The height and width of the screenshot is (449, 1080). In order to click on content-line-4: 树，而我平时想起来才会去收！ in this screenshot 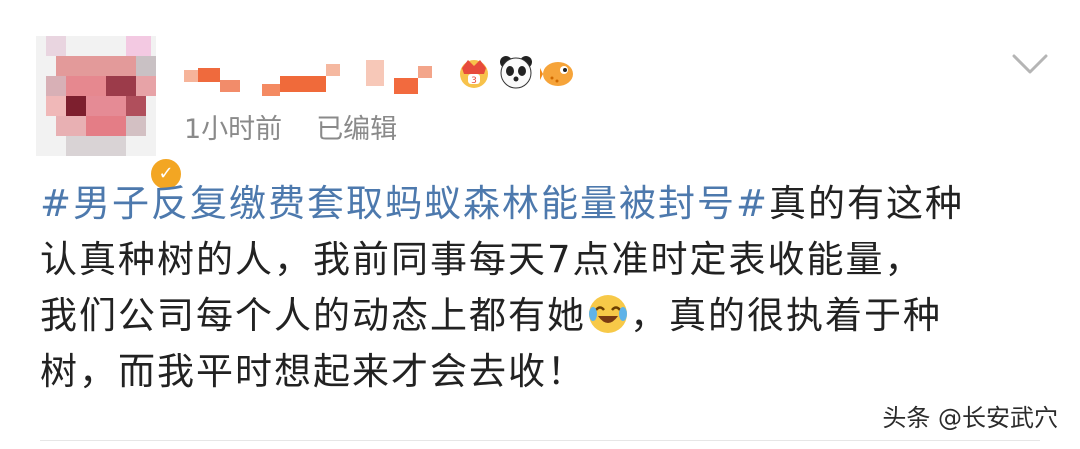, I will do `click(313, 371)`.